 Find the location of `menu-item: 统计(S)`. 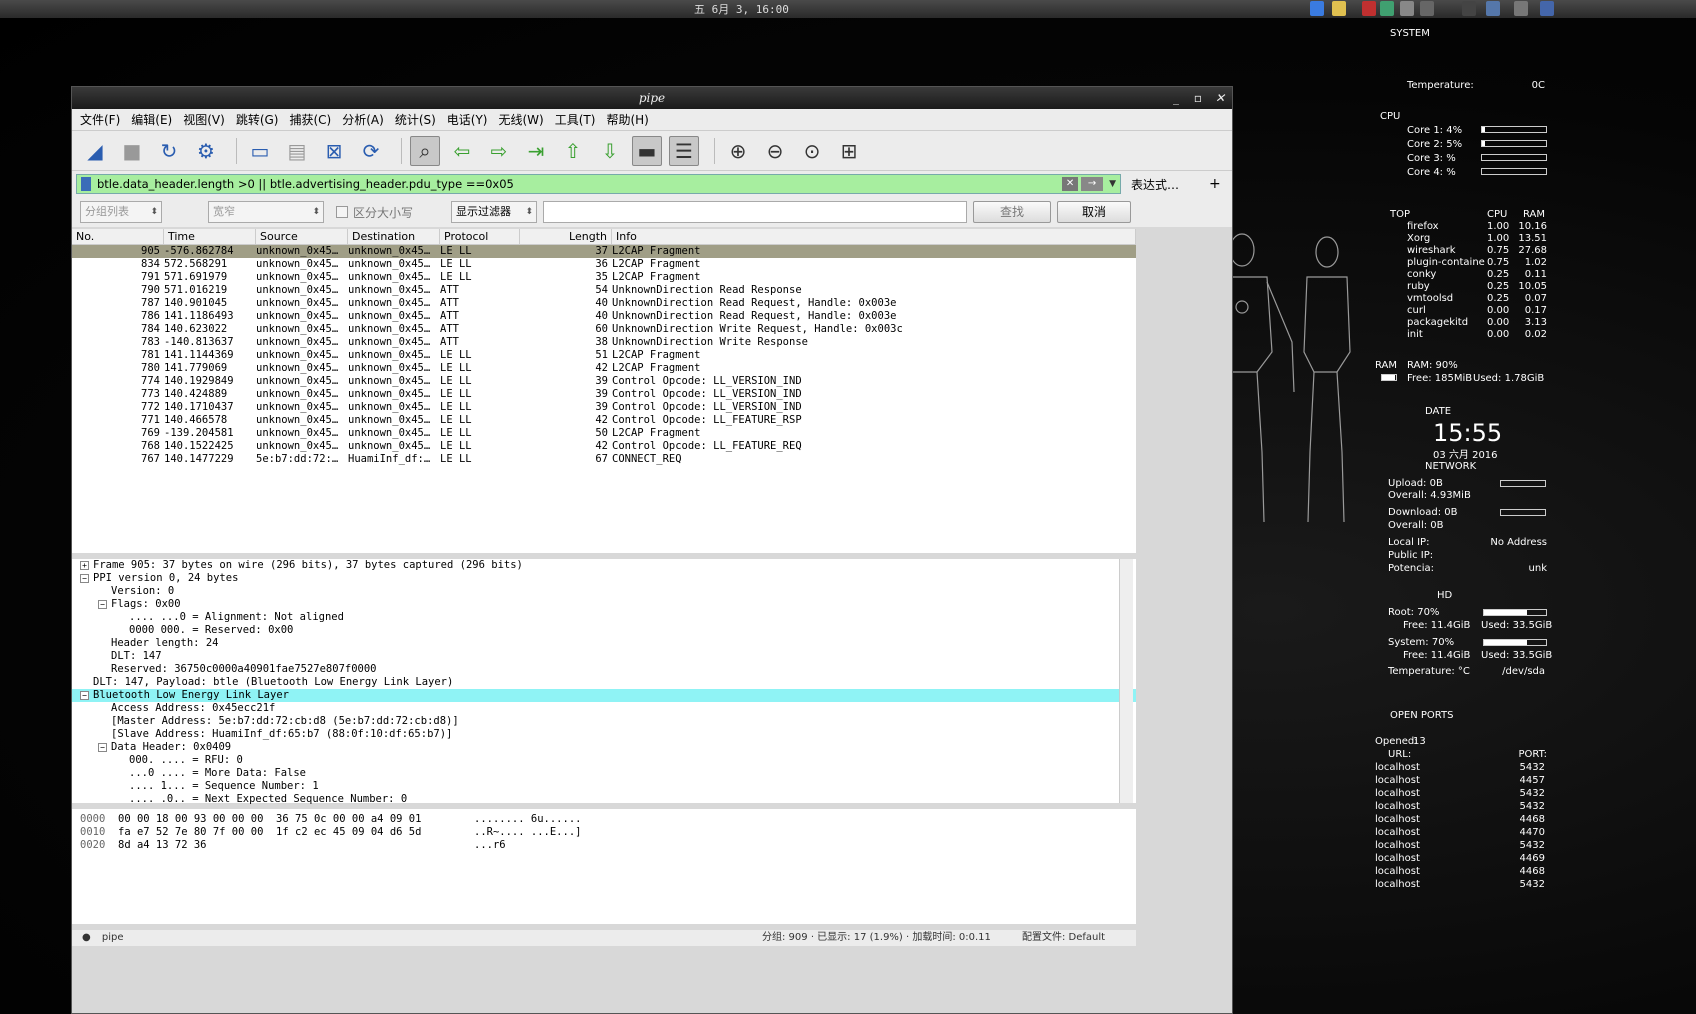

menu-item: 统计(S) is located at coordinates (415, 119).